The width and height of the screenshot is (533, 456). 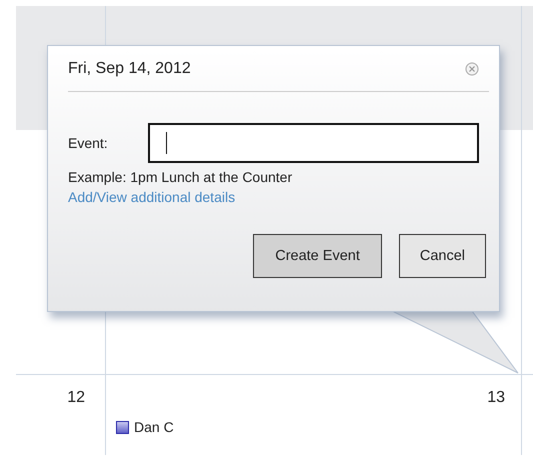 I want to click on event-title: Dan C, so click(x=154, y=427).